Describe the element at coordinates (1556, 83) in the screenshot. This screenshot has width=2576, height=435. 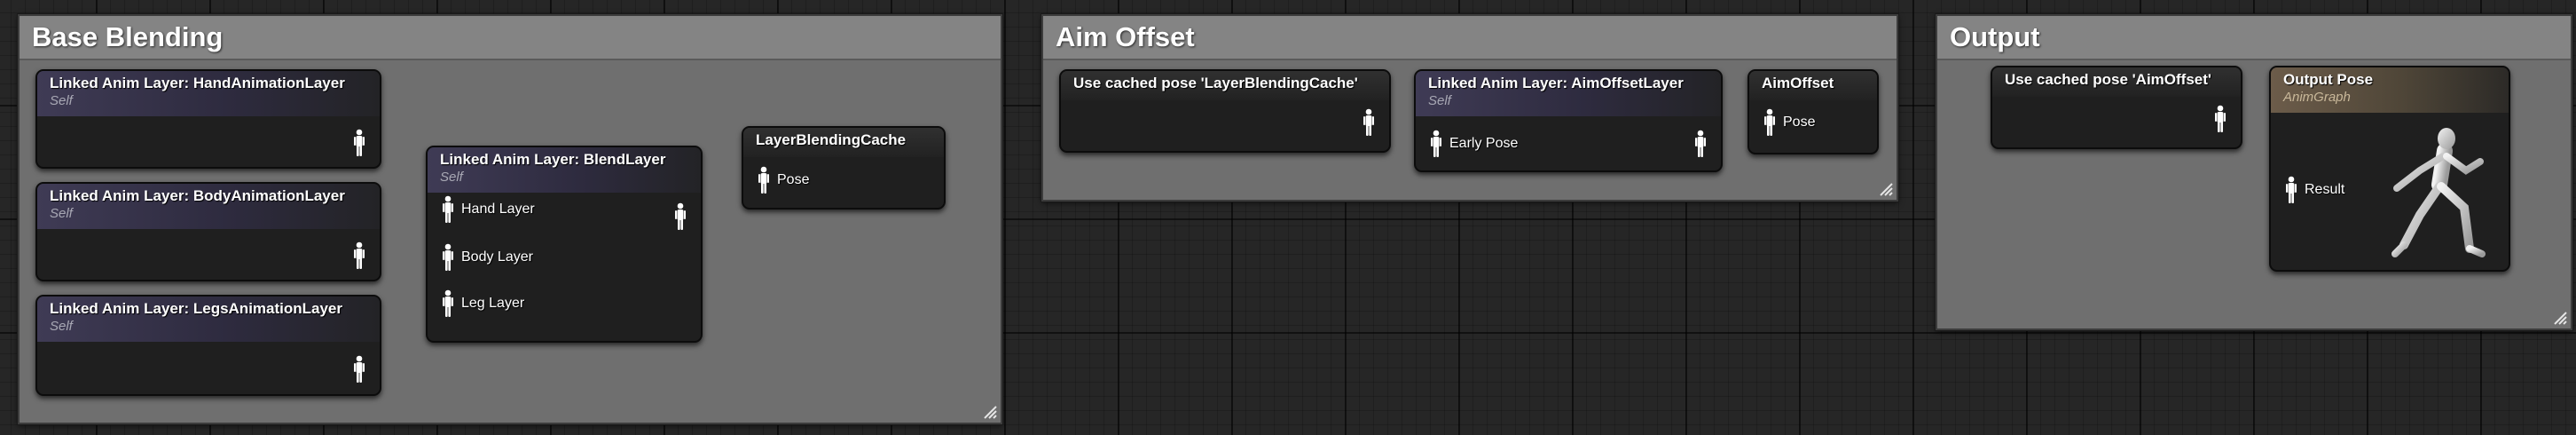
I see `node-title: Linked Anim Layer: AimOffsetLayer` at that location.